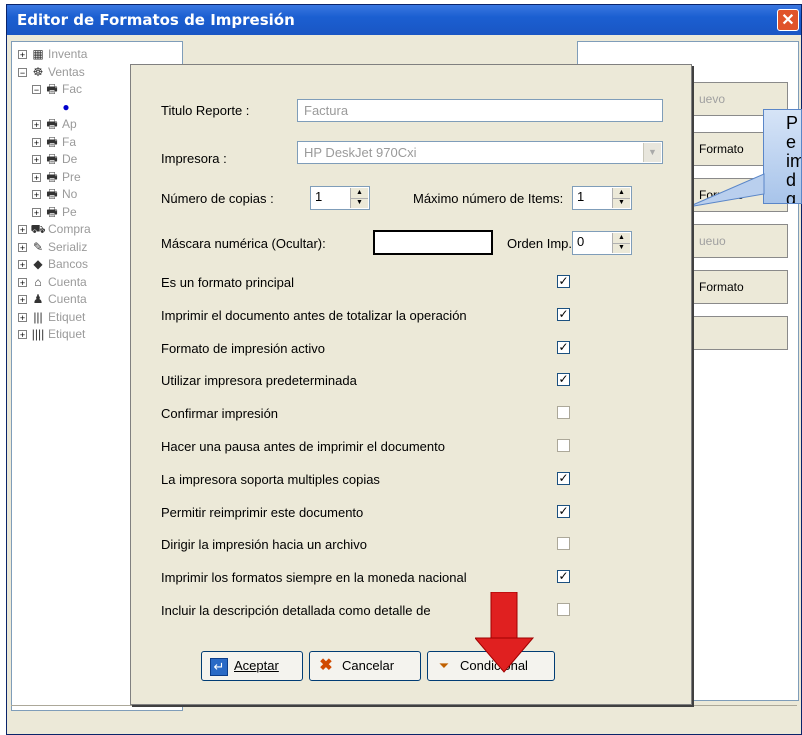  What do you see at coordinates (71, 176) in the screenshot?
I see `tree-item-label: Pre` at bounding box center [71, 176].